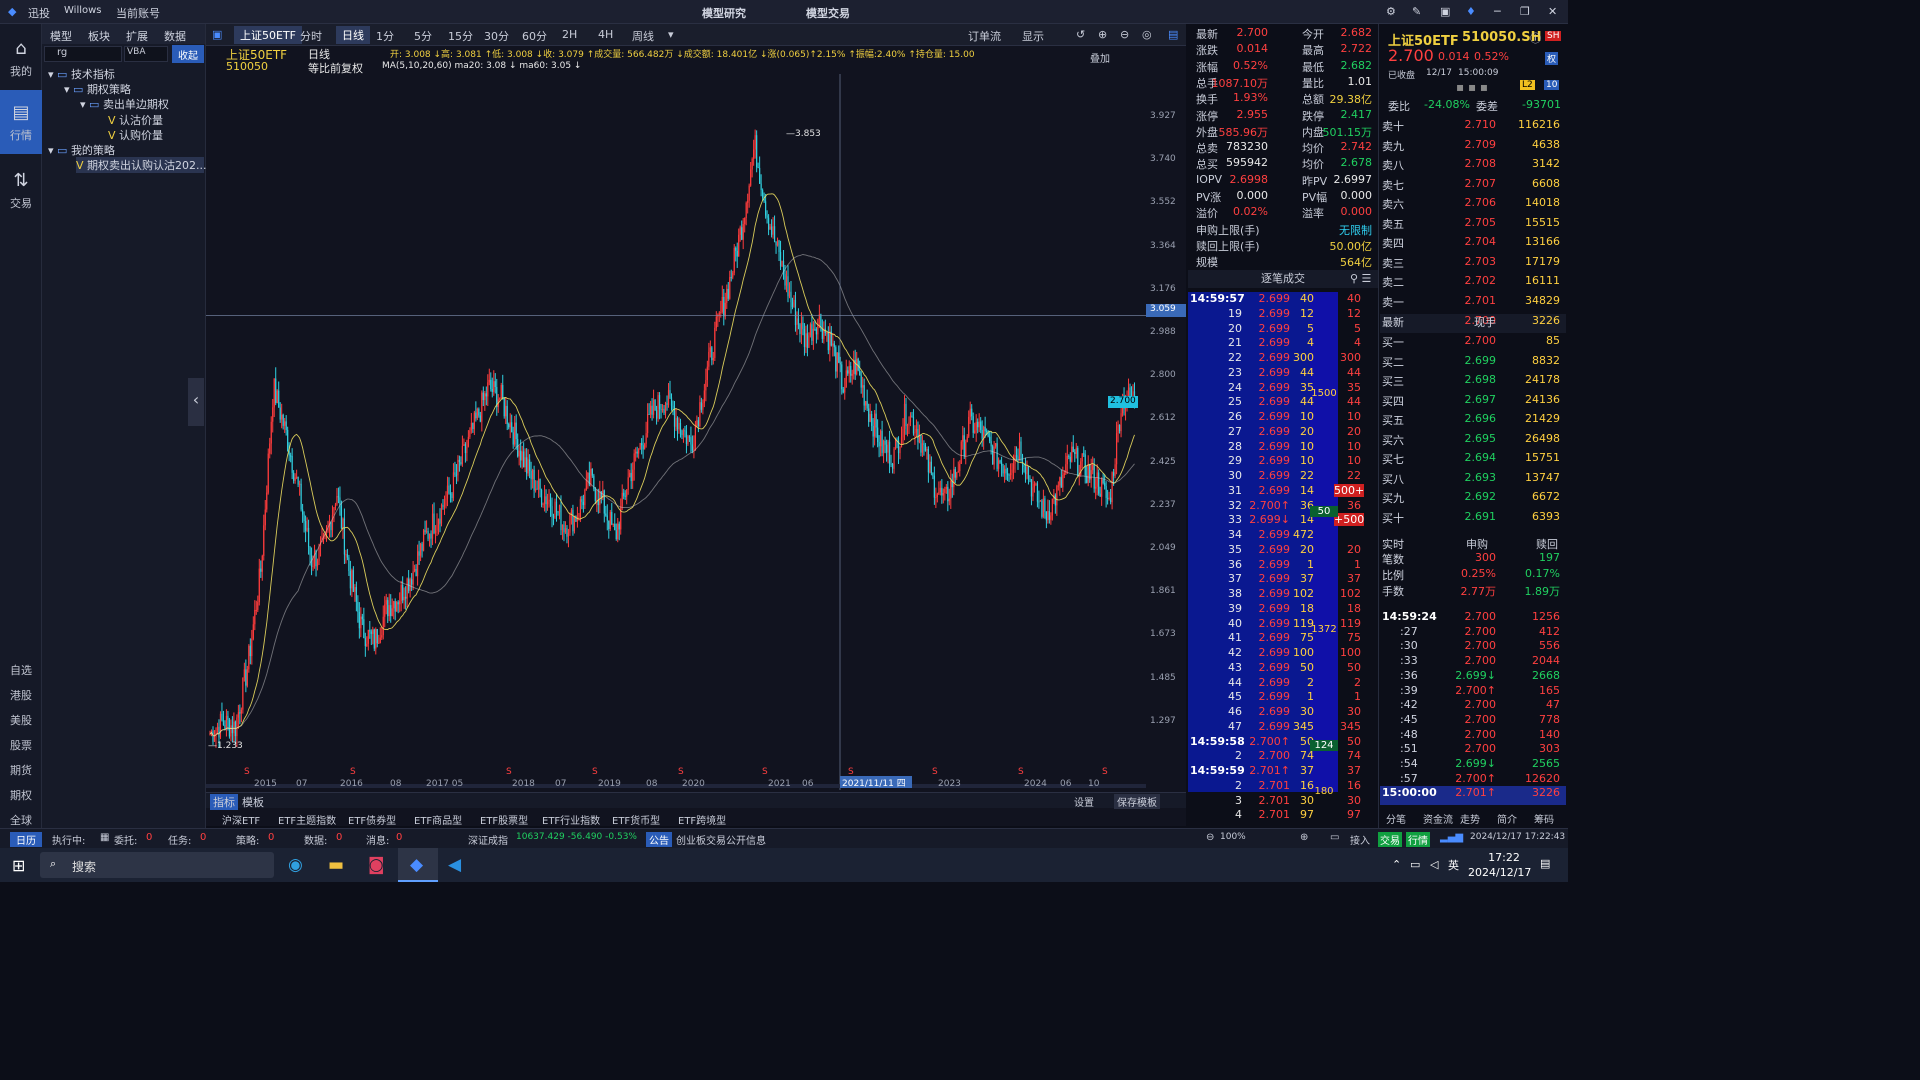  What do you see at coordinates (97, 89) in the screenshot?
I see `tree-item-option-strategy: ▾ ▭ 期权策略` at bounding box center [97, 89].